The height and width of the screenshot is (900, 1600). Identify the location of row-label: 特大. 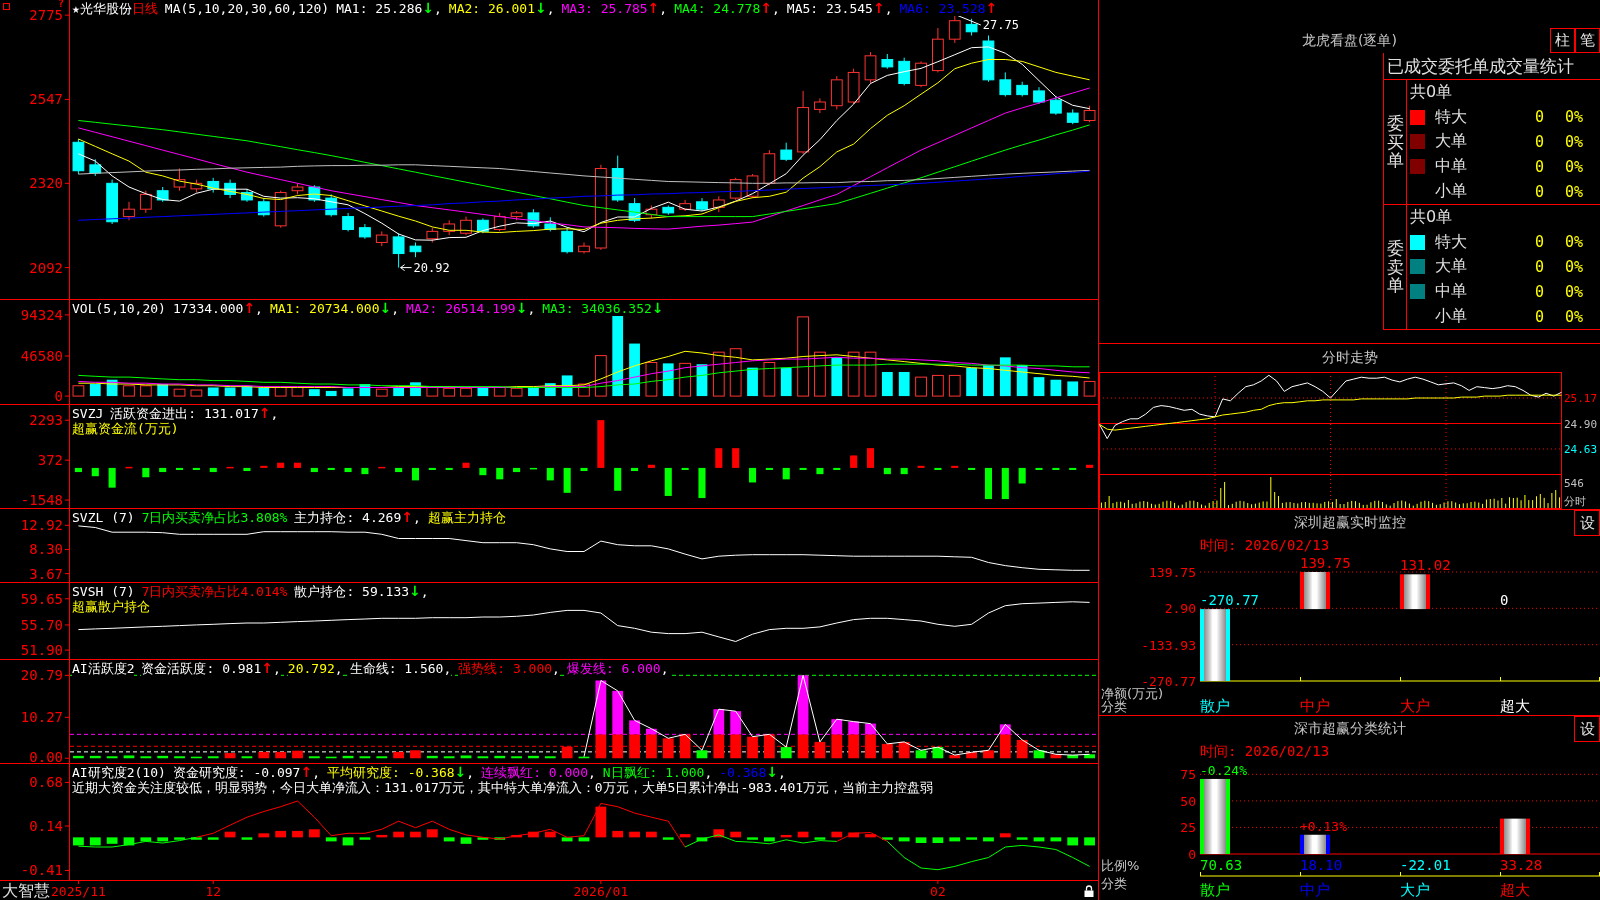
(1451, 117).